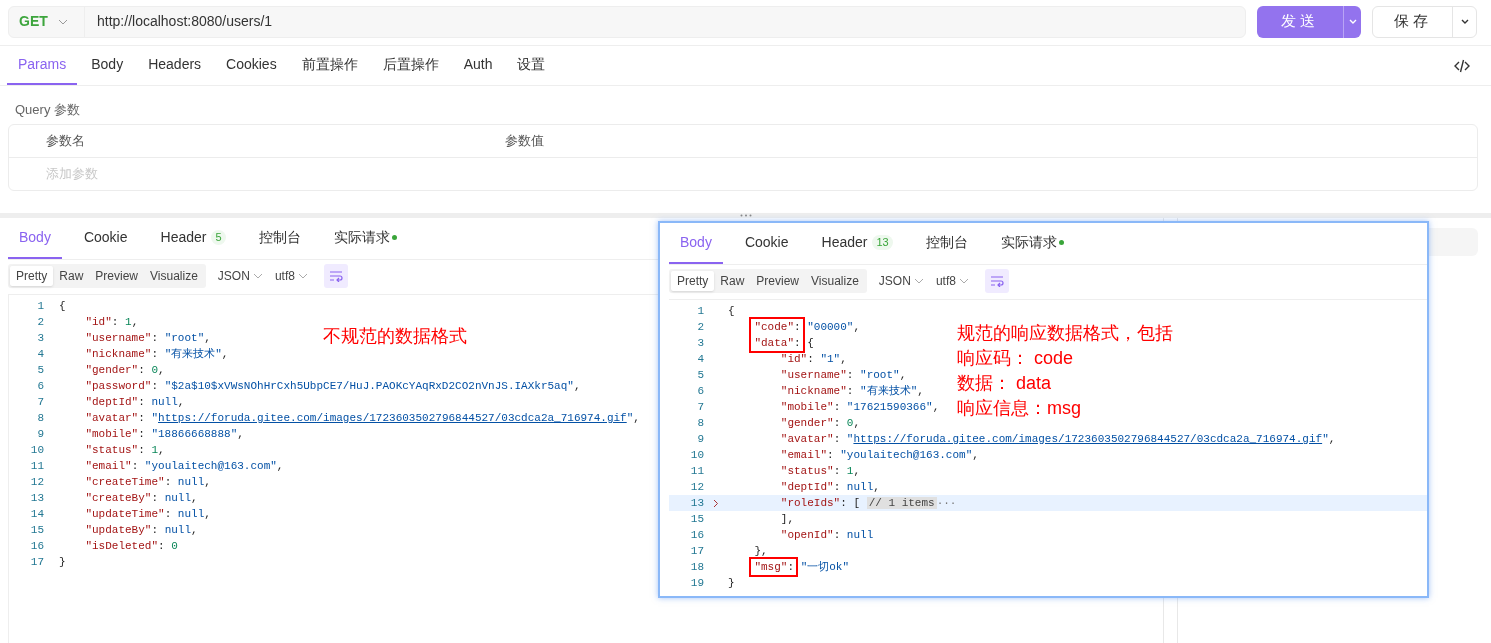  What do you see at coordinates (700, 407) in the screenshot?
I see `line-number: 7` at bounding box center [700, 407].